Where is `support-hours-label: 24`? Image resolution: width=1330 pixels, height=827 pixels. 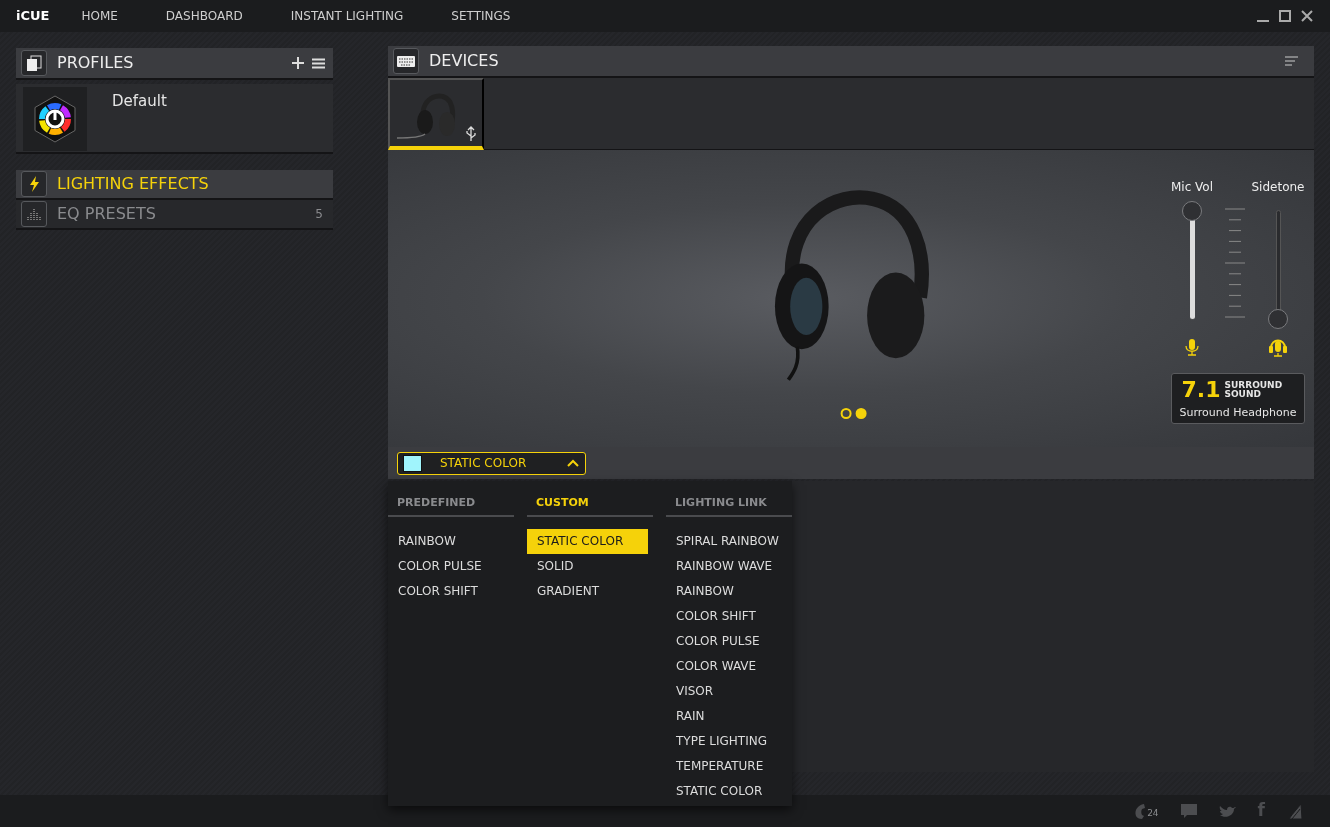
support-hours-label: 24 is located at coordinates (1153, 813).